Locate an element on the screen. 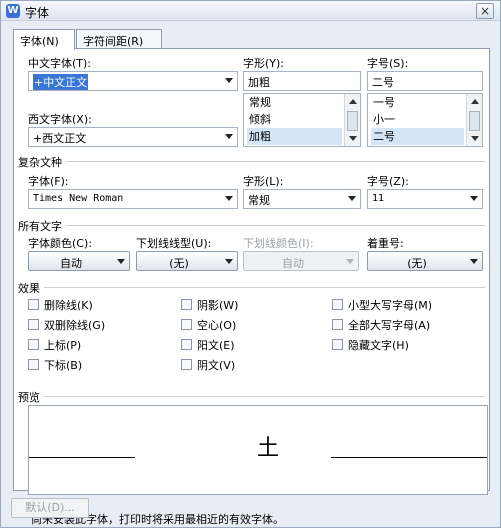 The height and width of the screenshot is (528, 501). hidden-text-checkbox is located at coordinates (337, 344).